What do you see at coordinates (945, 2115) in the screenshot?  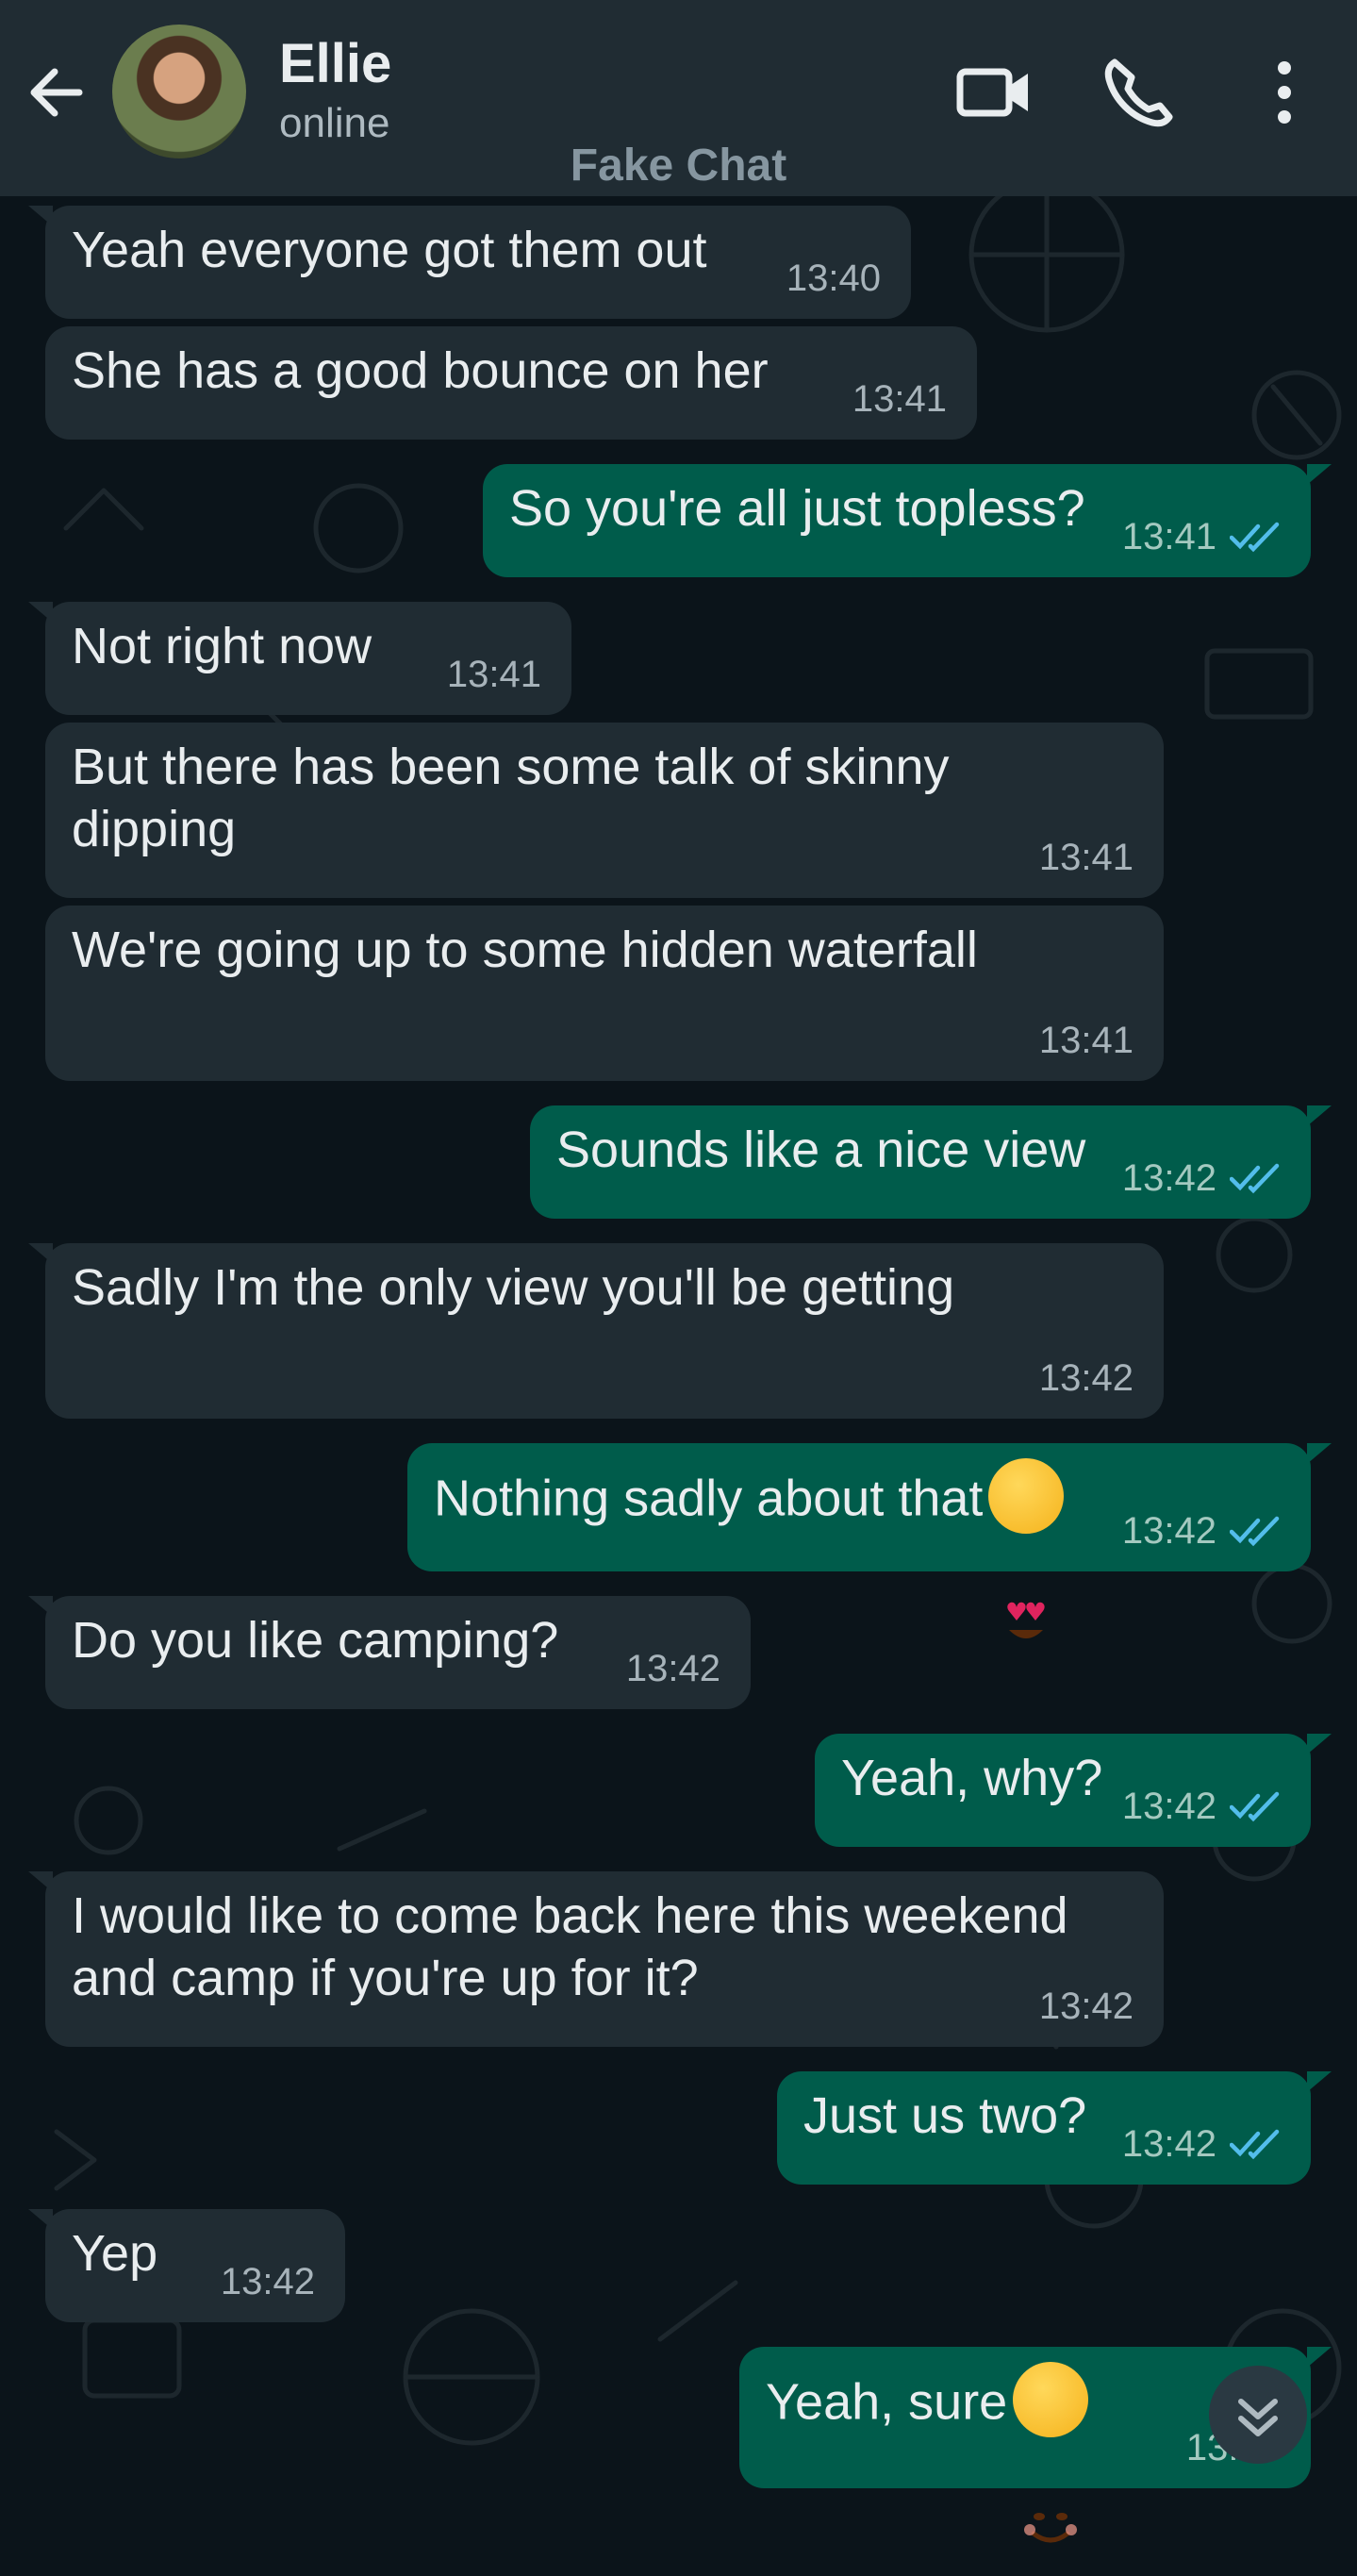 I see `message-text: Just us two?` at bounding box center [945, 2115].